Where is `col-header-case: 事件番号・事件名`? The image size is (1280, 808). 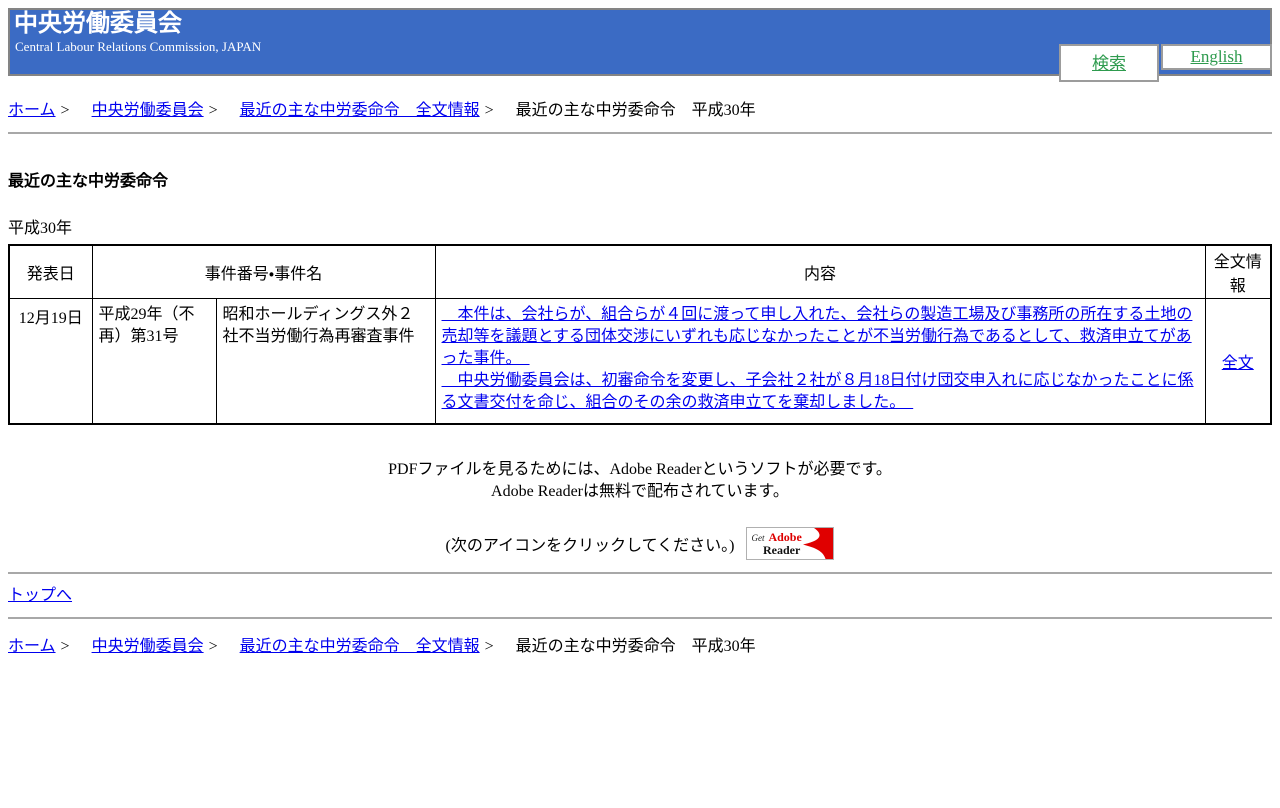
col-header-case: 事件番号・事件名 is located at coordinates (263, 271).